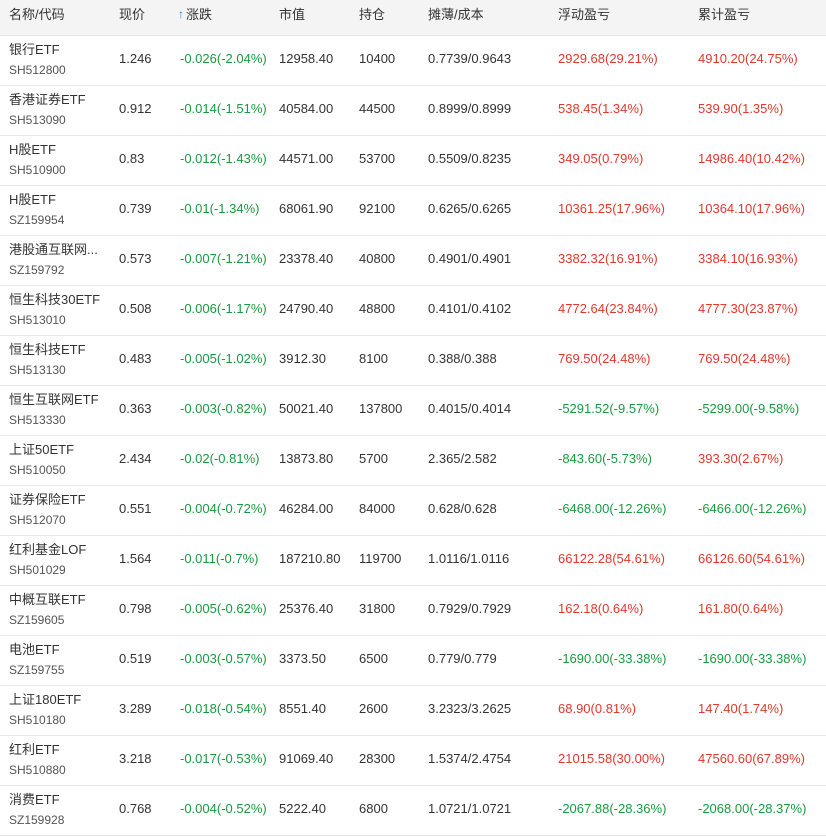 This screenshot has height=836, width=826. I want to click on header-change: ↑ 涨跌, so click(195, 17).